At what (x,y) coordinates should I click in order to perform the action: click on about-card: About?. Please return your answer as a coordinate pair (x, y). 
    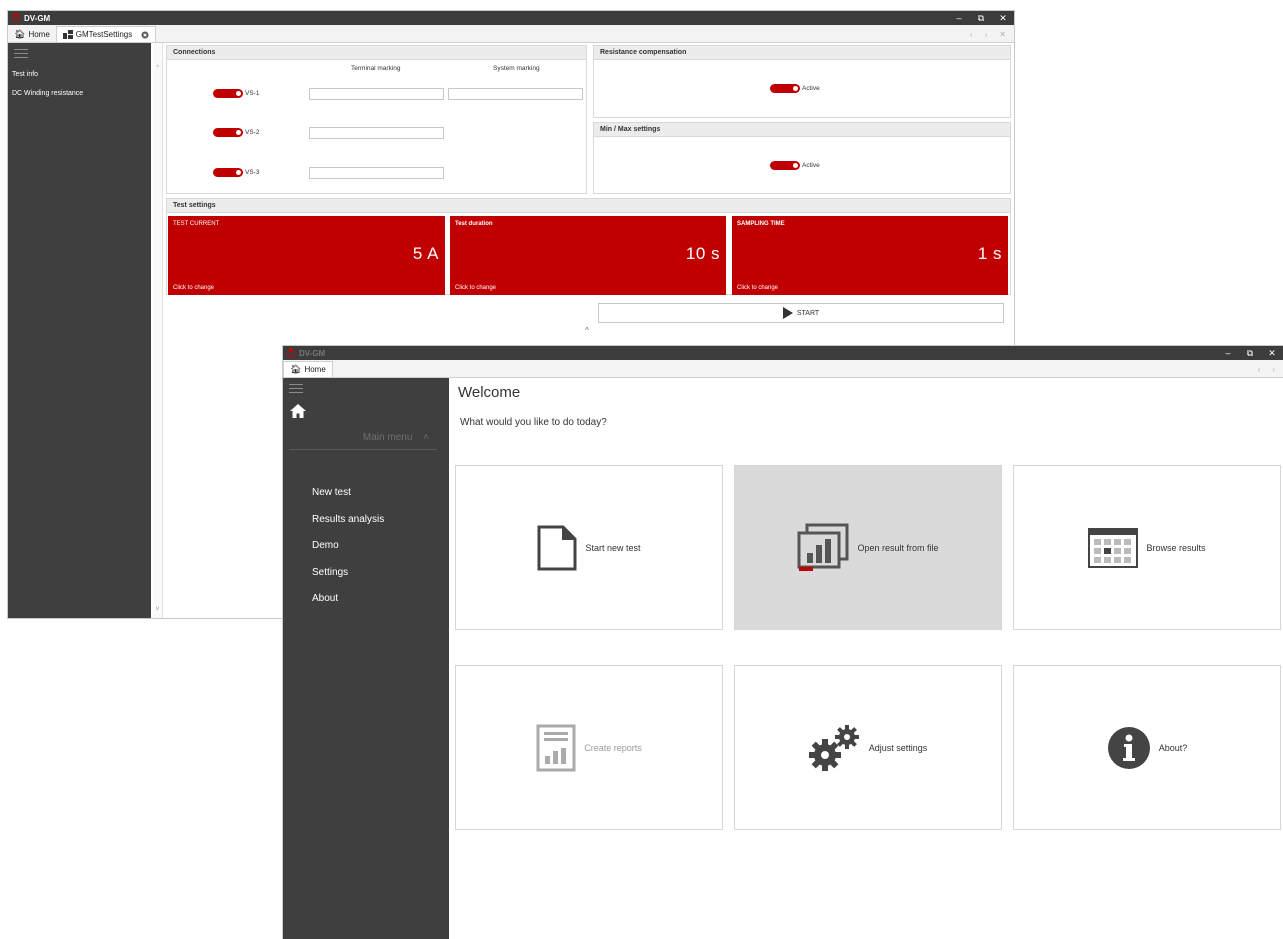
    Looking at the image, I should click on (1147, 747).